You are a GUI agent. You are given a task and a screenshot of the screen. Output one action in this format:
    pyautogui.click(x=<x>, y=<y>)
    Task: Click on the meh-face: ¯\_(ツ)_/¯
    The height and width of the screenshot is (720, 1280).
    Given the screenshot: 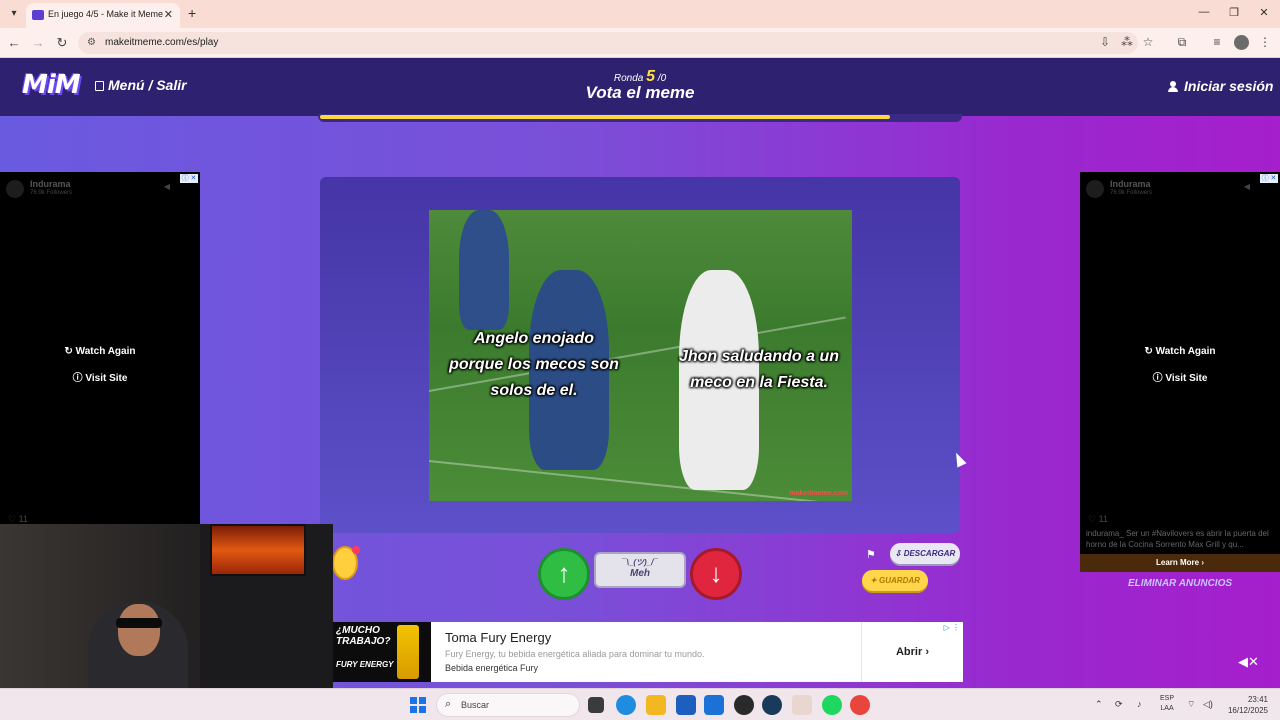 What is the action you would take?
    pyautogui.click(x=640, y=562)
    